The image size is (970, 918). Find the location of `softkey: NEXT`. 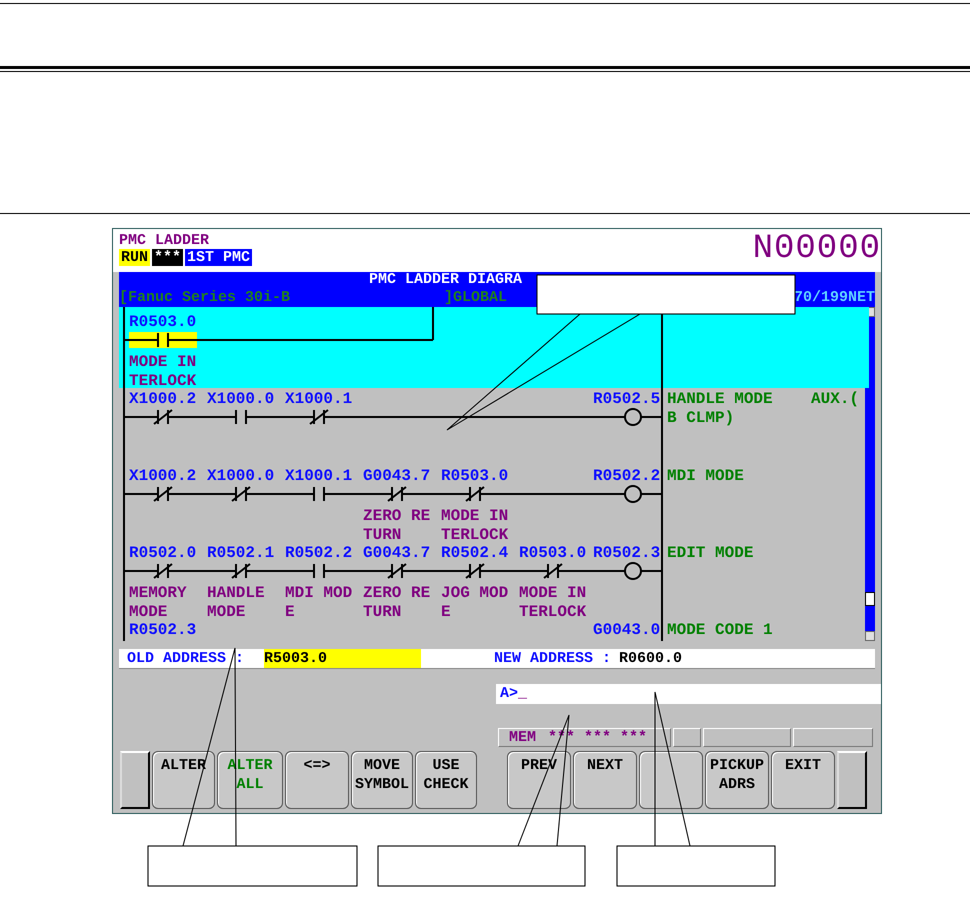

softkey: NEXT is located at coordinates (605, 780).